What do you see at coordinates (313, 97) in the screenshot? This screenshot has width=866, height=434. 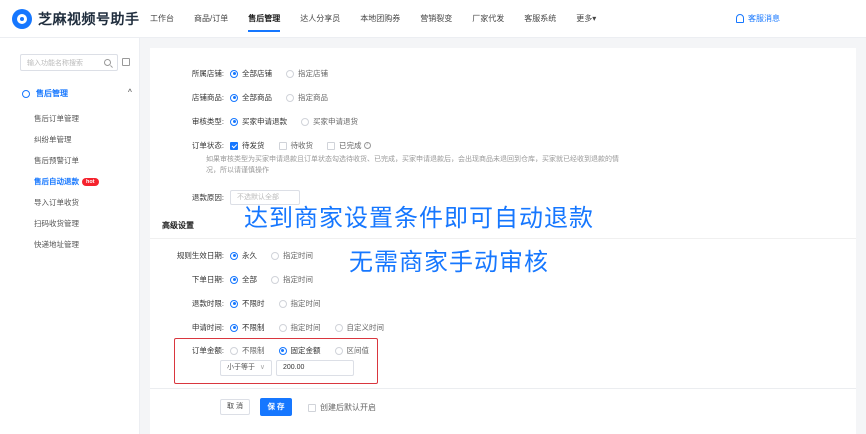 I see `radio-label: 指定商品` at bounding box center [313, 97].